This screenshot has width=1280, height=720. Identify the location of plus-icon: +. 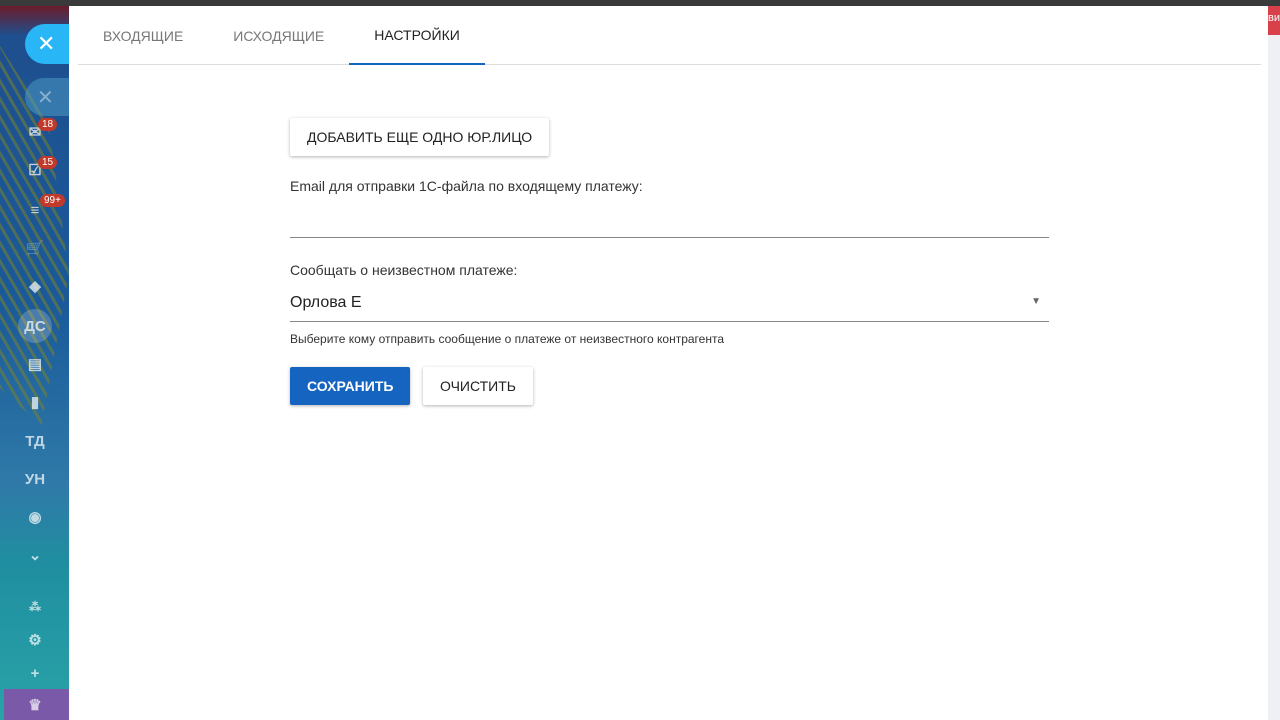
(35, 673).